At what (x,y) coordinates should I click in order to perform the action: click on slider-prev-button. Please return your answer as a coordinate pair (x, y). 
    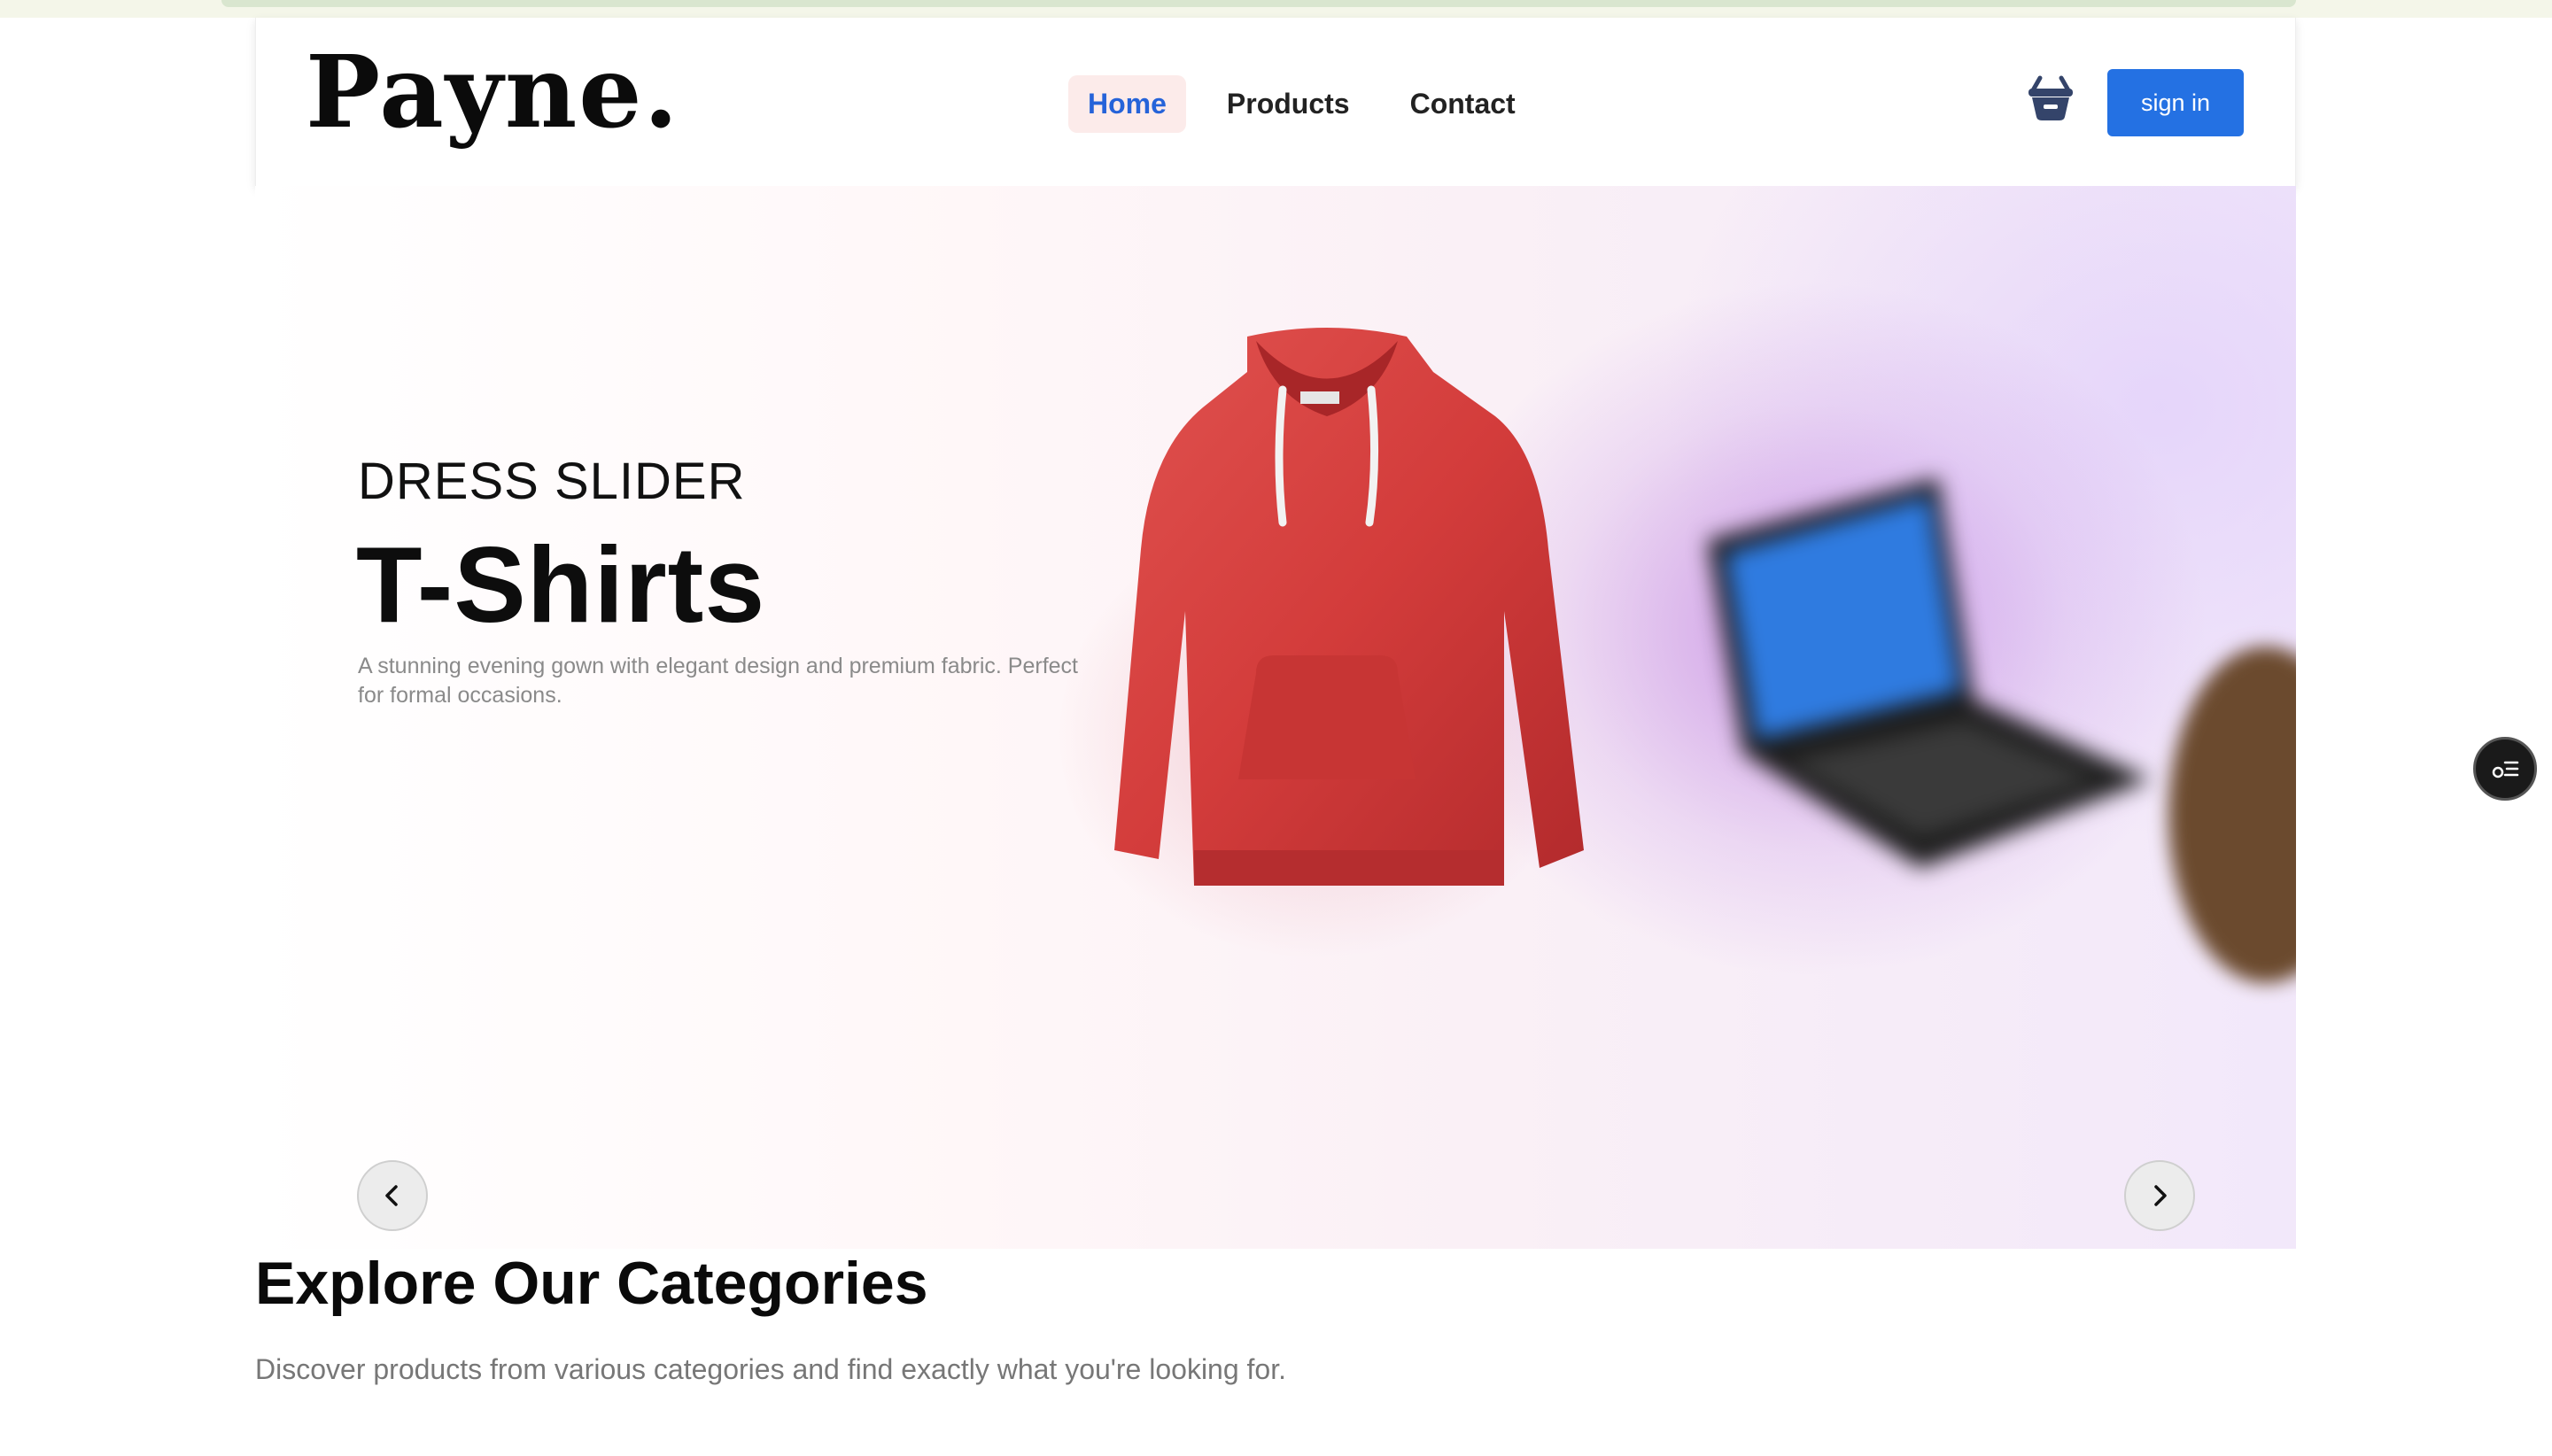
    Looking at the image, I should click on (392, 1195).